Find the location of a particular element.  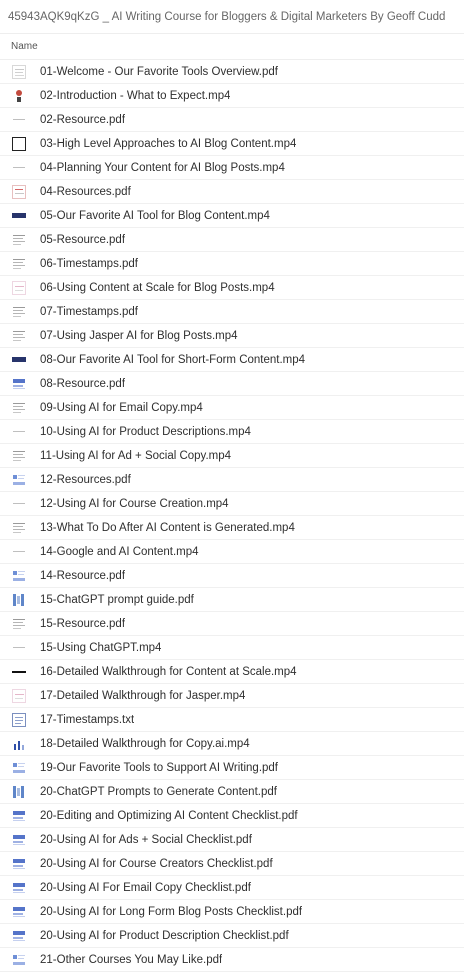

file-row: 18-Detailed Walkthrough for Copy.ai.mp4 is located at coordinates (232, 744).